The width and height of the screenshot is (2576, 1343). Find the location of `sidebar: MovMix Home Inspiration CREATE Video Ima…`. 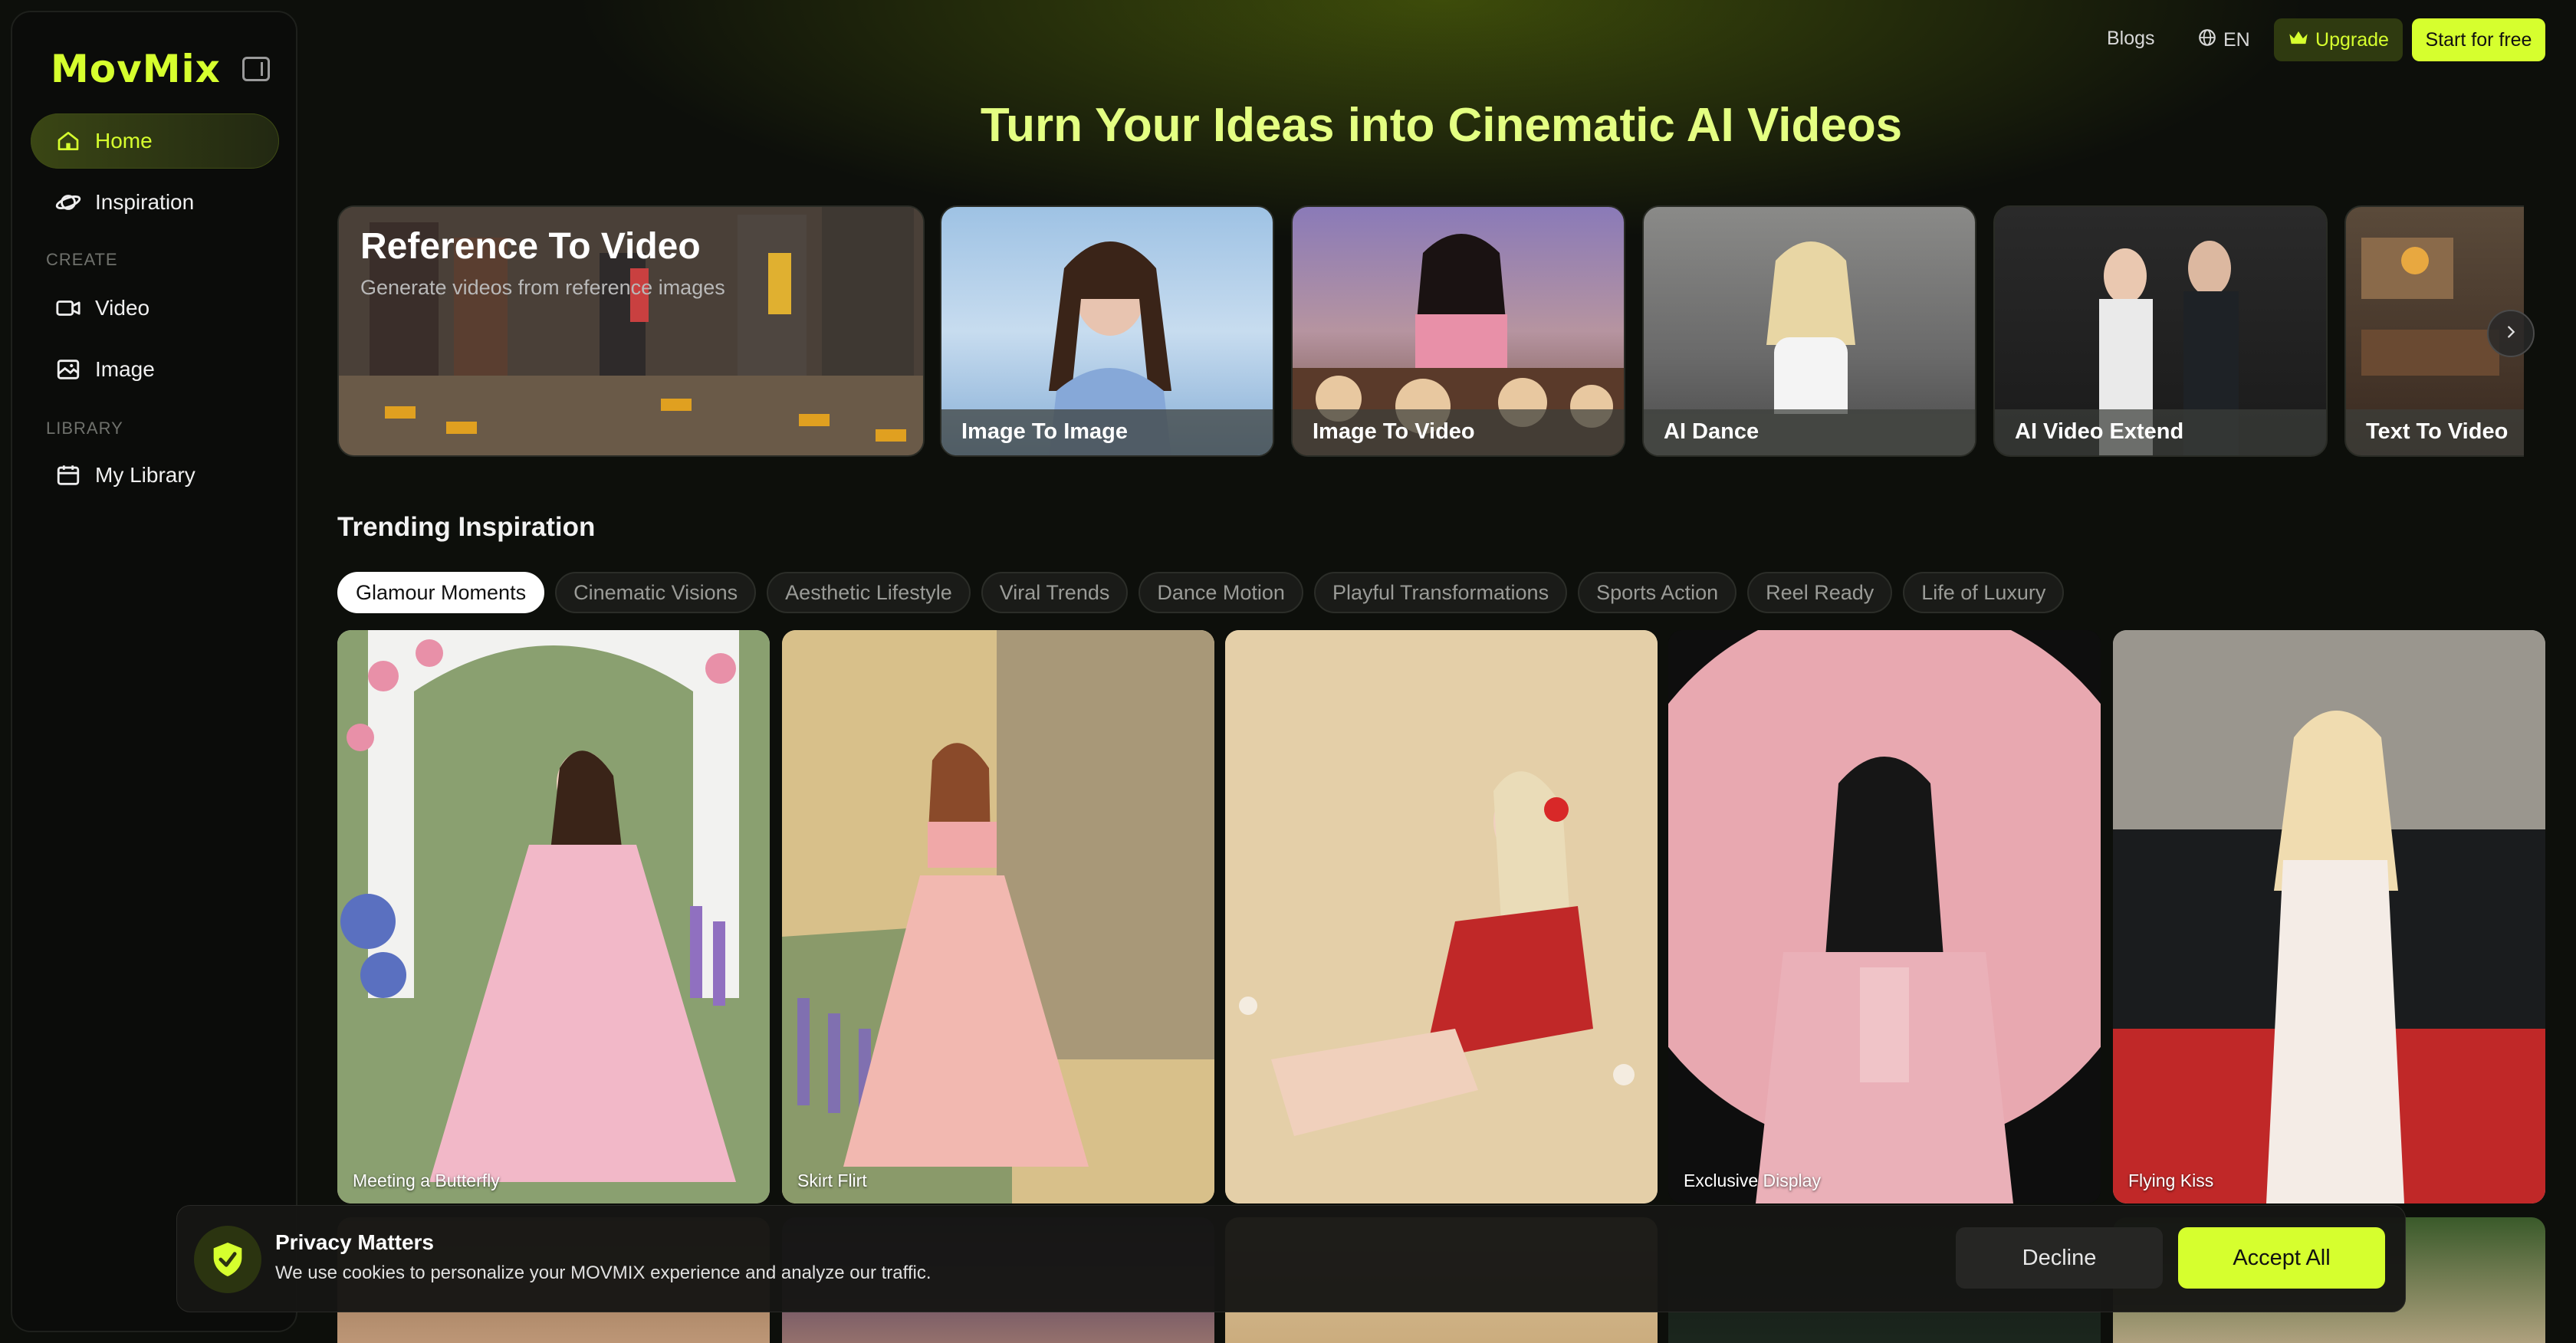

sidebar: MovMix Home Inspiration CREATE Video Ima… is located at coordinates (154, 671).